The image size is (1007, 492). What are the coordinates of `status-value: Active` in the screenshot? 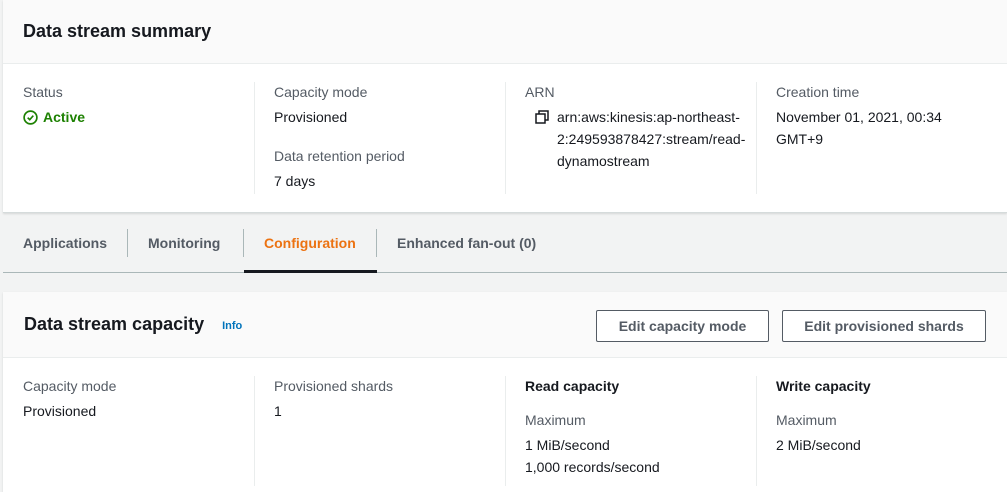 It's located at (138, 117).